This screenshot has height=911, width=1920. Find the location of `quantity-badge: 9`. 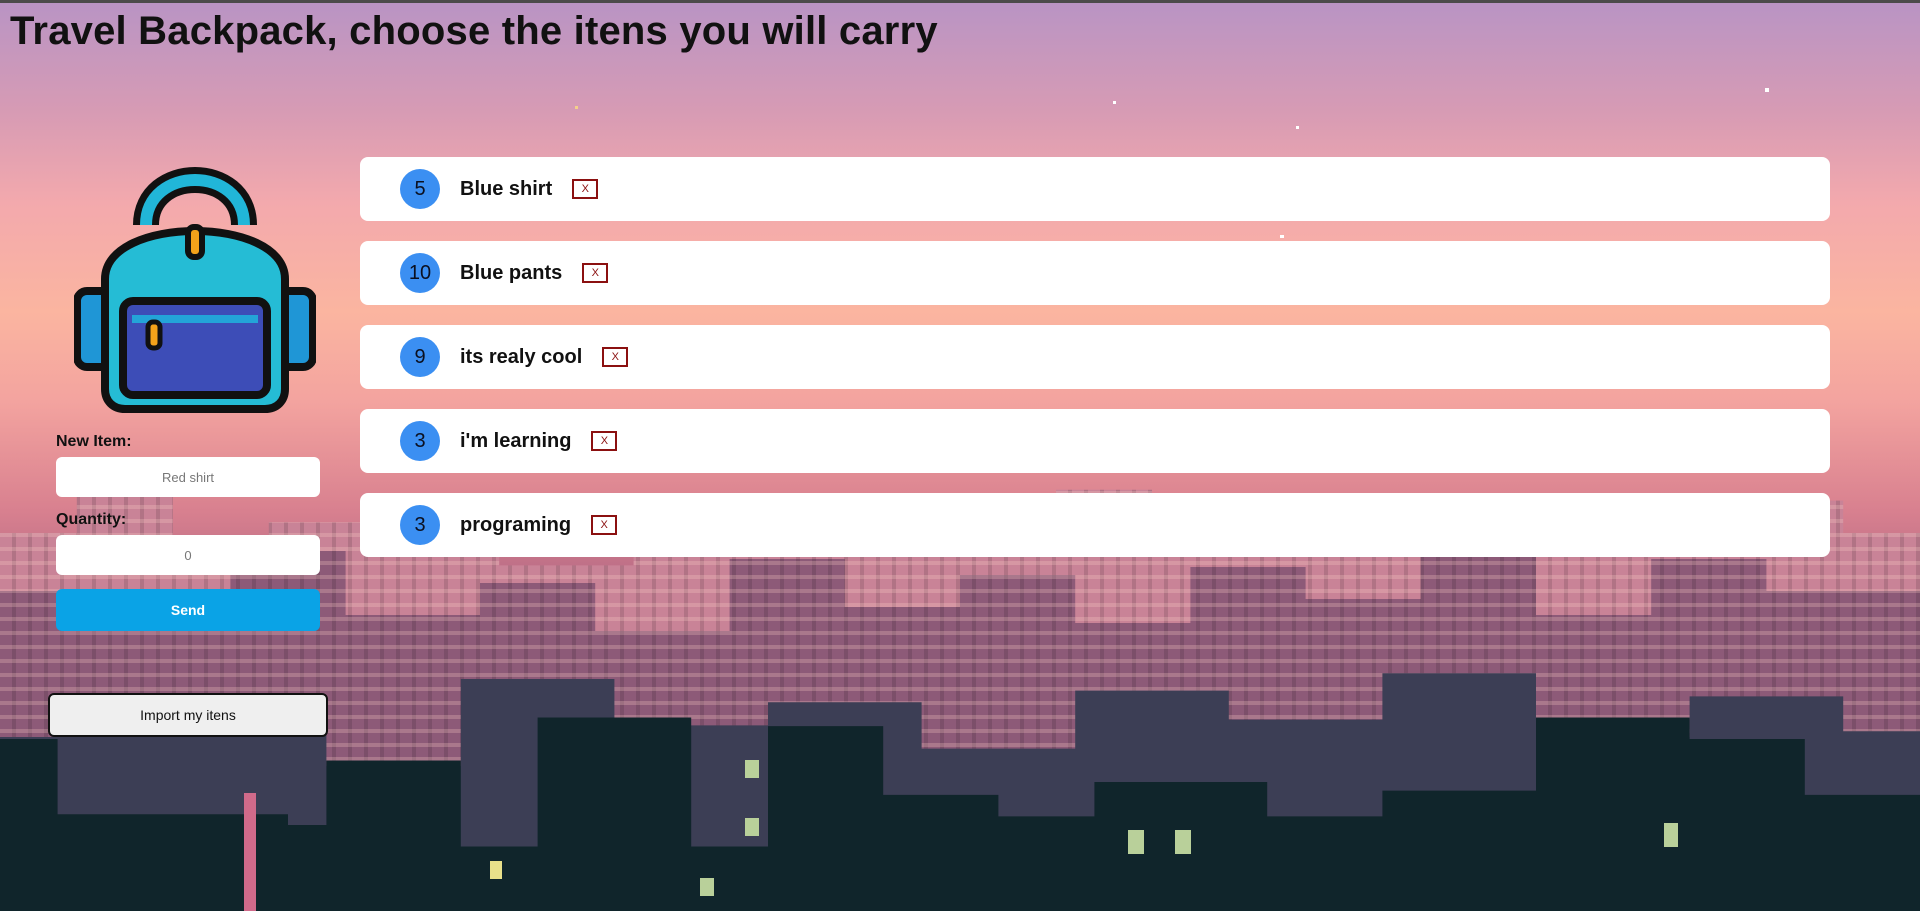

quantity-badge: 9 is located at coordinates (420, 357).